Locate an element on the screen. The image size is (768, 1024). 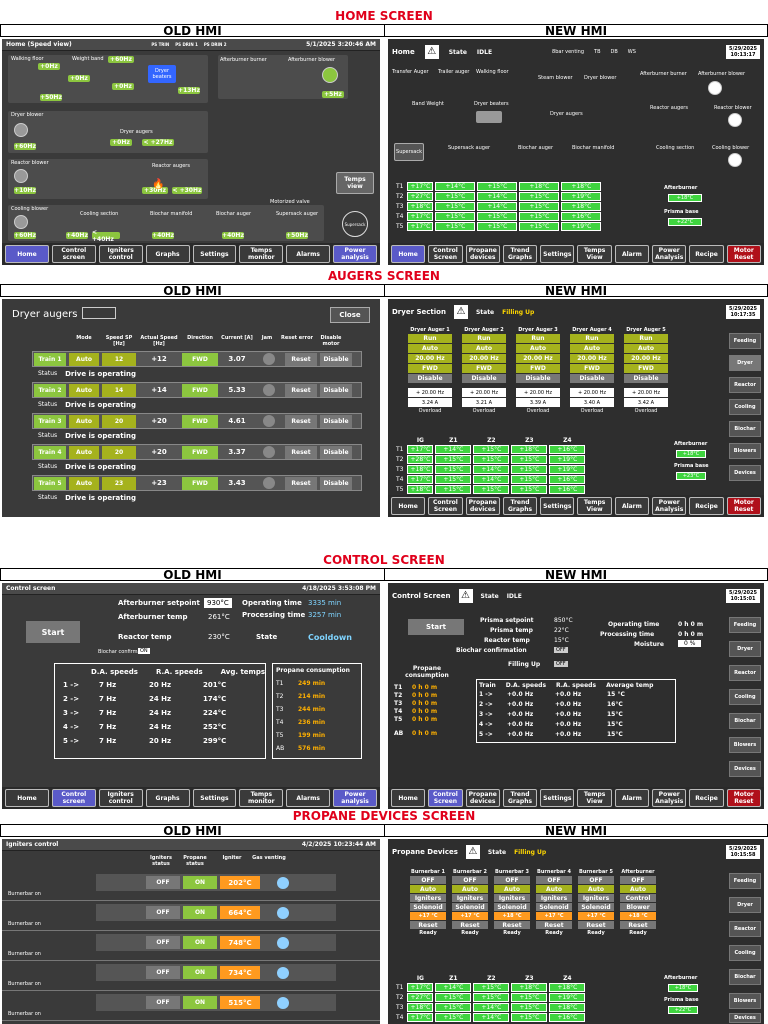
igniters-button: Igniters is located at coordinates (428, 898).